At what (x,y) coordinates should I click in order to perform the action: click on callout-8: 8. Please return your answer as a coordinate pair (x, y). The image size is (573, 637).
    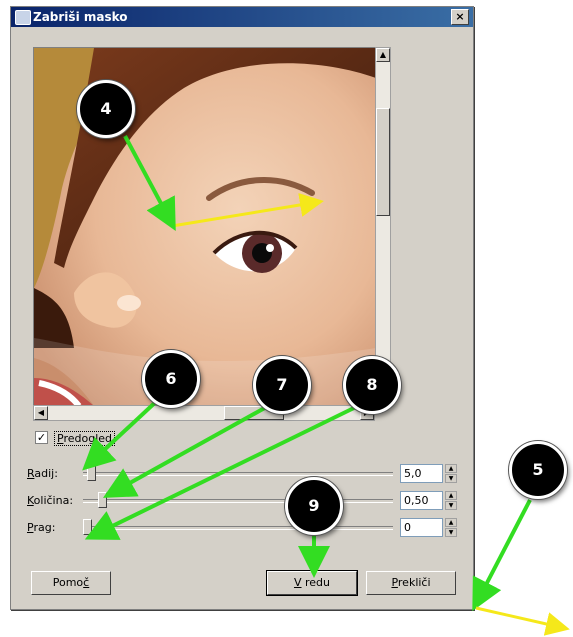
    Looking at the image, I should click on (372, 385).